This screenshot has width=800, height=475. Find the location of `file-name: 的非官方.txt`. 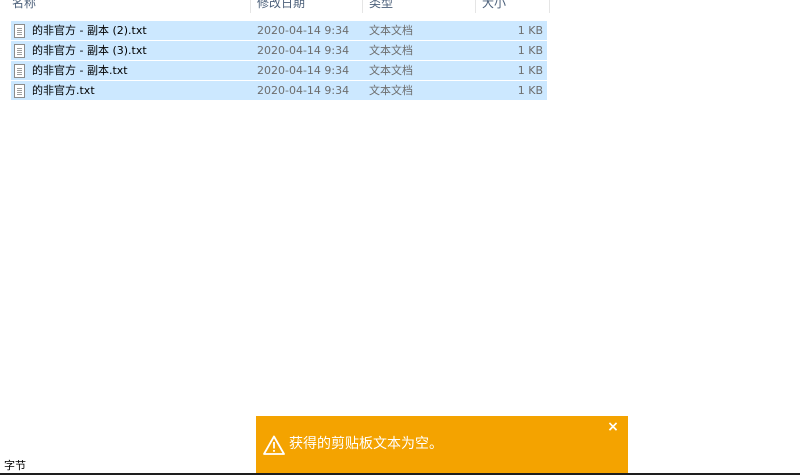

file-name: 的非官方.txt is located at coordinates (63, 90).